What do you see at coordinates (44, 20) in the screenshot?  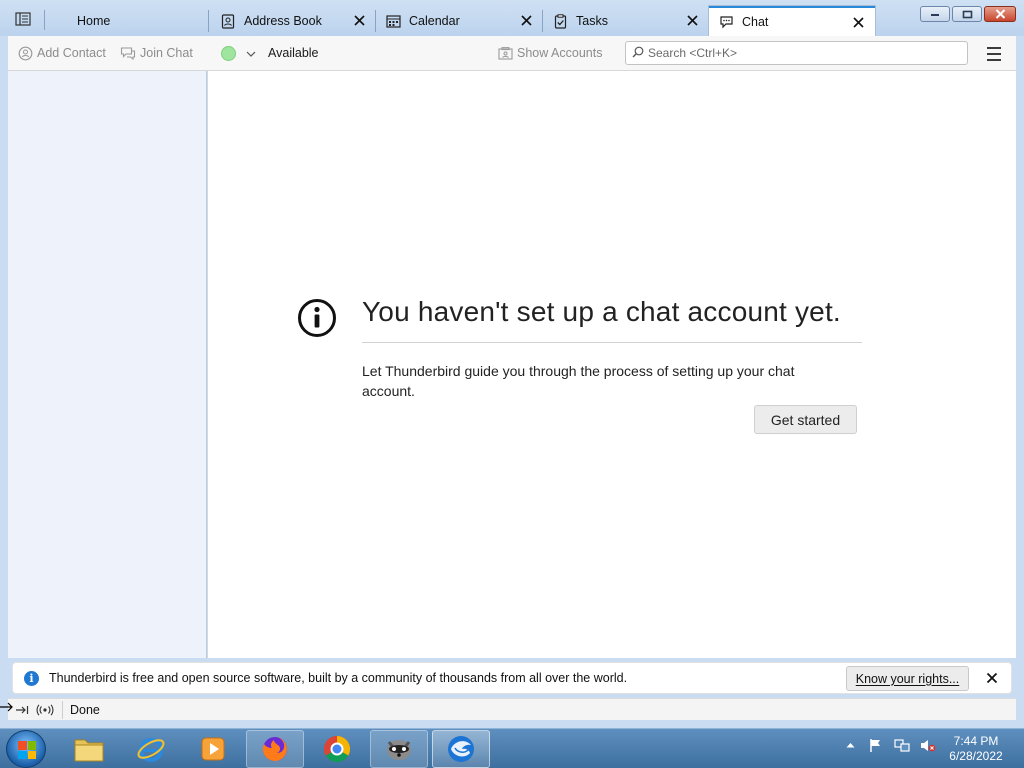 I see `tab-divider` at bounding box center [44, 20].